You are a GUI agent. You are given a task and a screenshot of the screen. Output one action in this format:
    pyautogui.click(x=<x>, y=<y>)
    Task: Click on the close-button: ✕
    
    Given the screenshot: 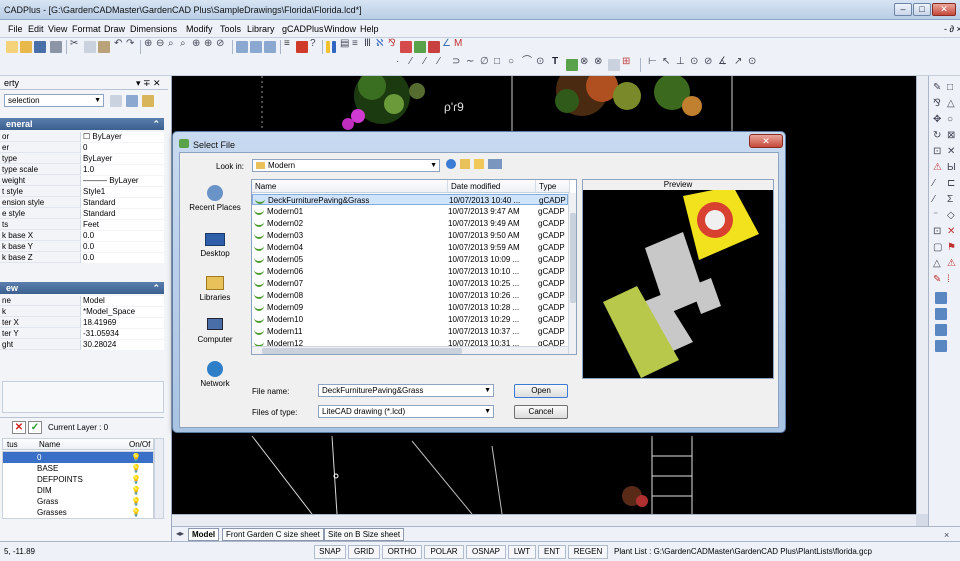 What is the action you would take?
    pyautogui.click(x=944, y=9)
    